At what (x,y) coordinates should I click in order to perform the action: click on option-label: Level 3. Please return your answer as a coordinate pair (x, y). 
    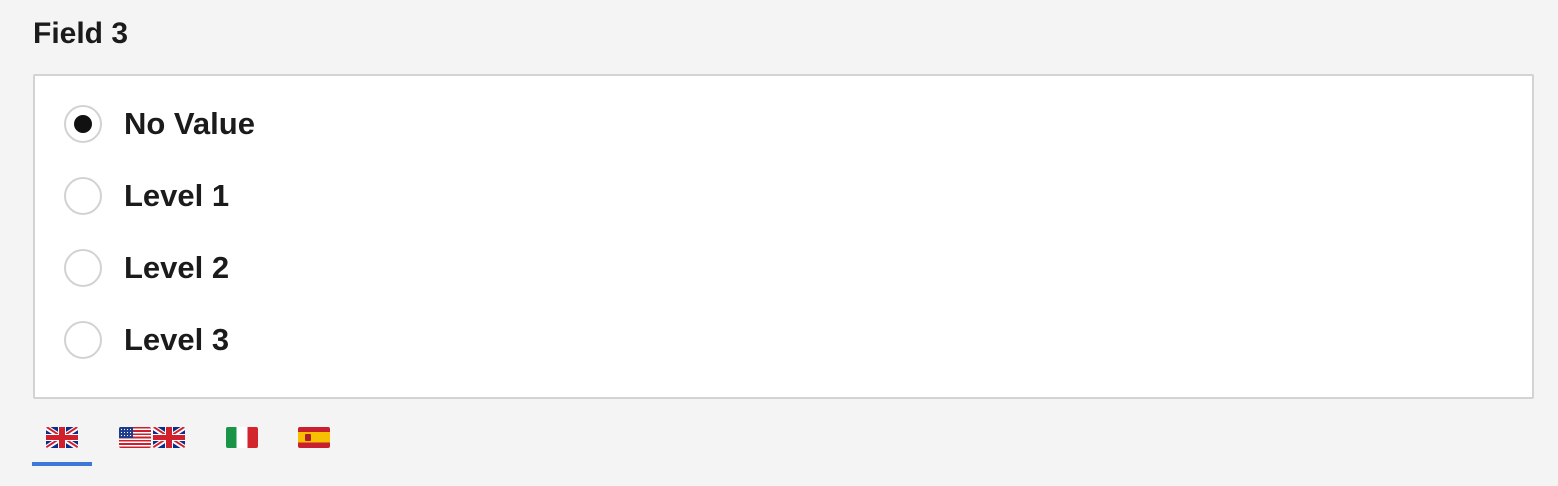
    Looking at the image, I should click on (177, 339).